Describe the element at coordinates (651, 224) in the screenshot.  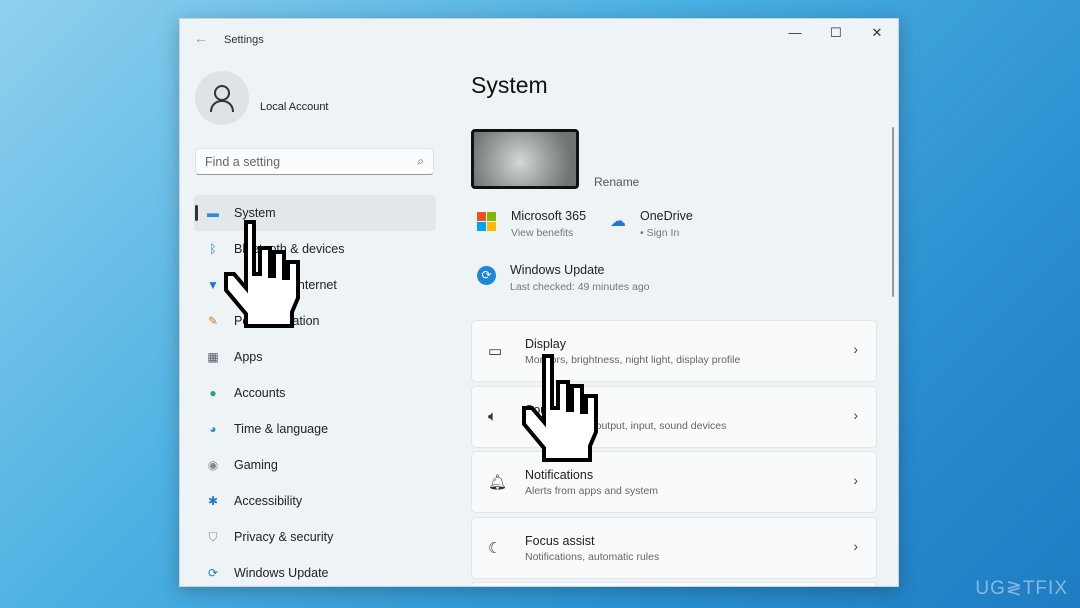
I see `onedrive-link: ☁ OneDrive • Sign In` at that location.